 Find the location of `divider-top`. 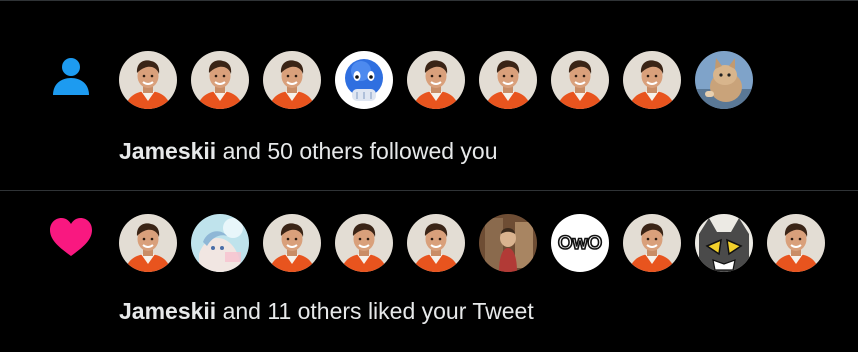

divider-top is located at coordinates (429, 0).